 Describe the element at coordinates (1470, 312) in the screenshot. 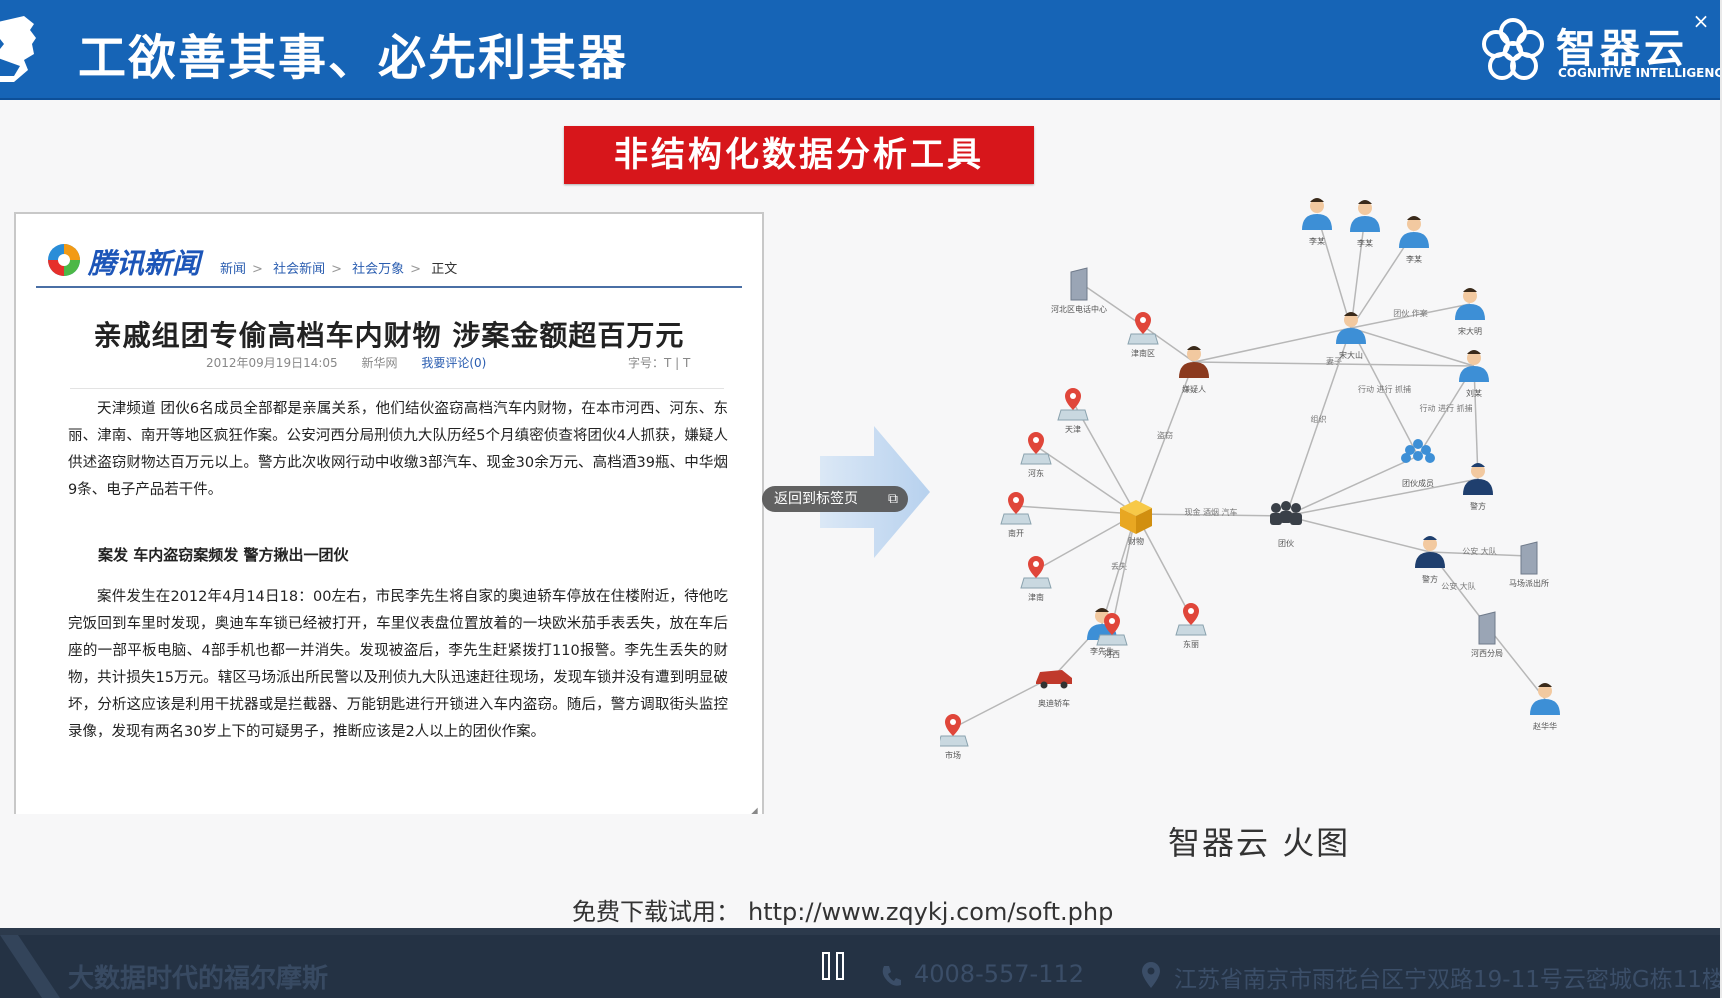

I see `graph-node-person: 宋大明` at that location.